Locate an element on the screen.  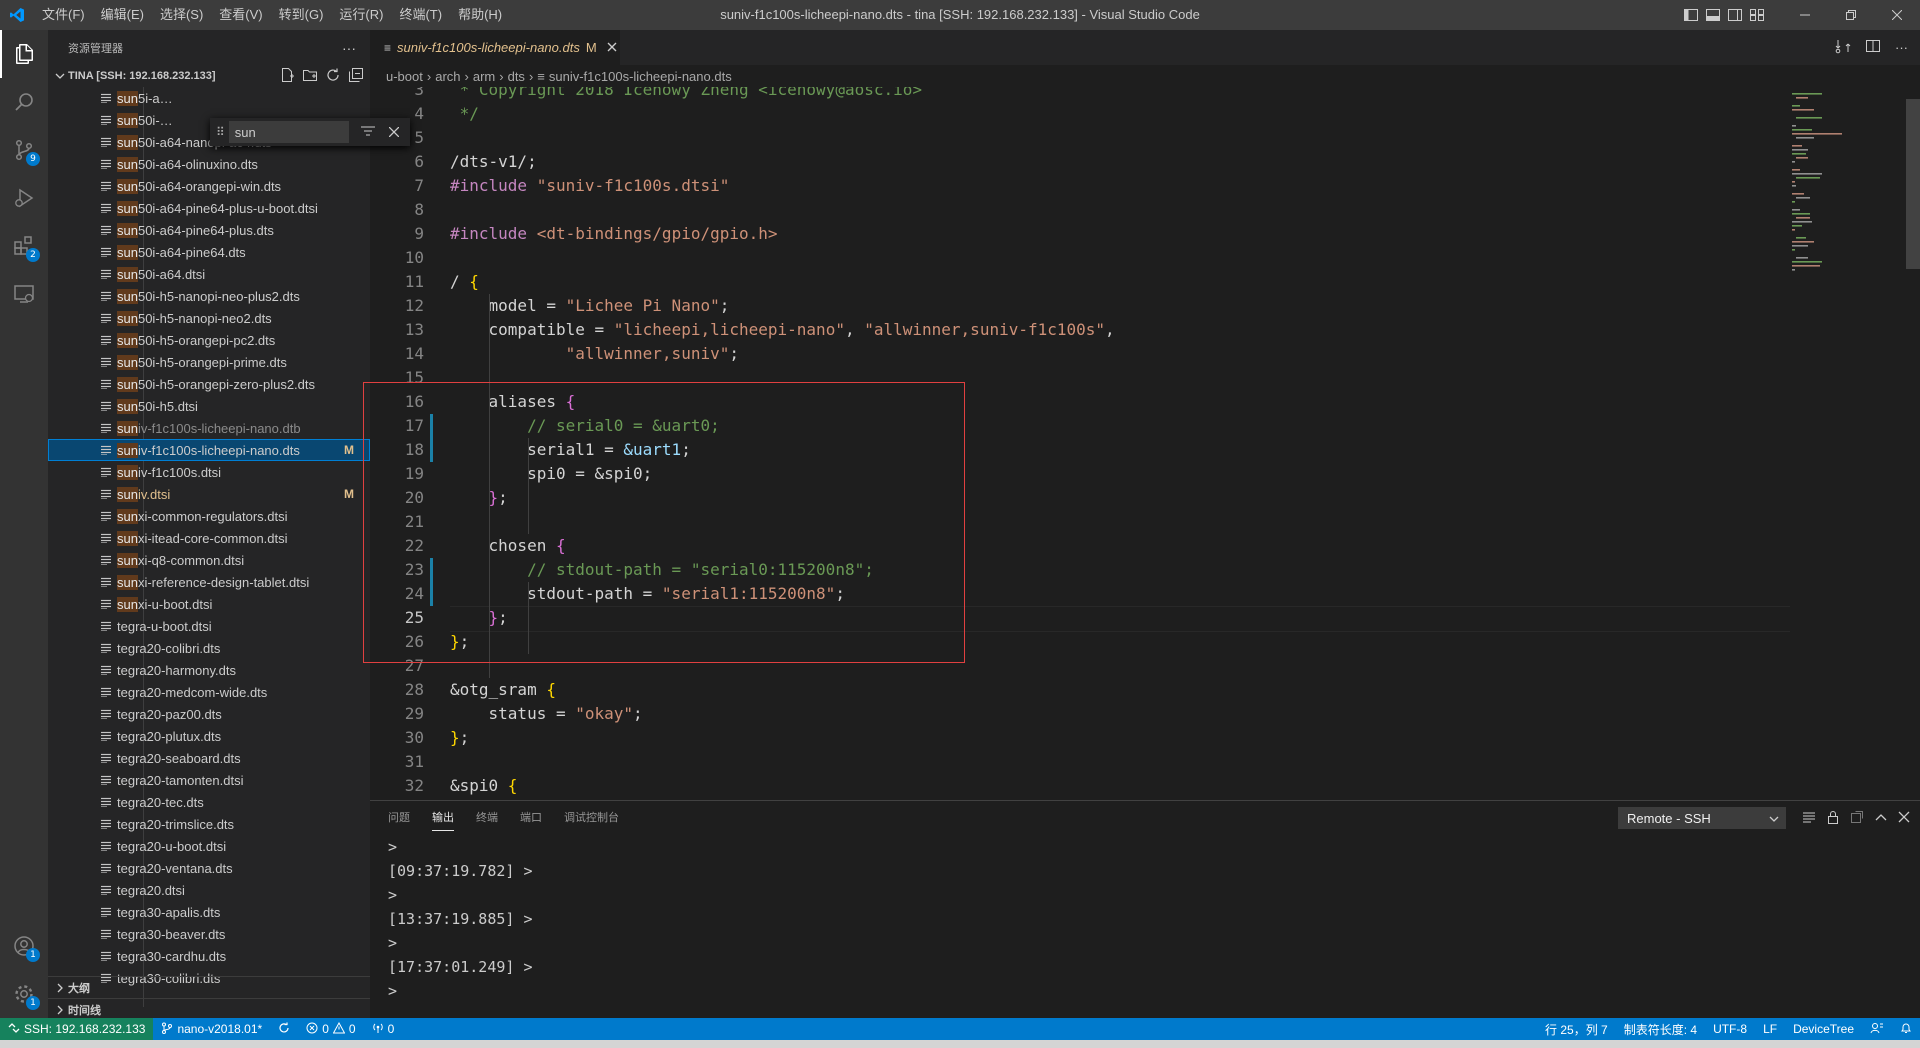
run-debug-icon is located at coordinates (24, 198).